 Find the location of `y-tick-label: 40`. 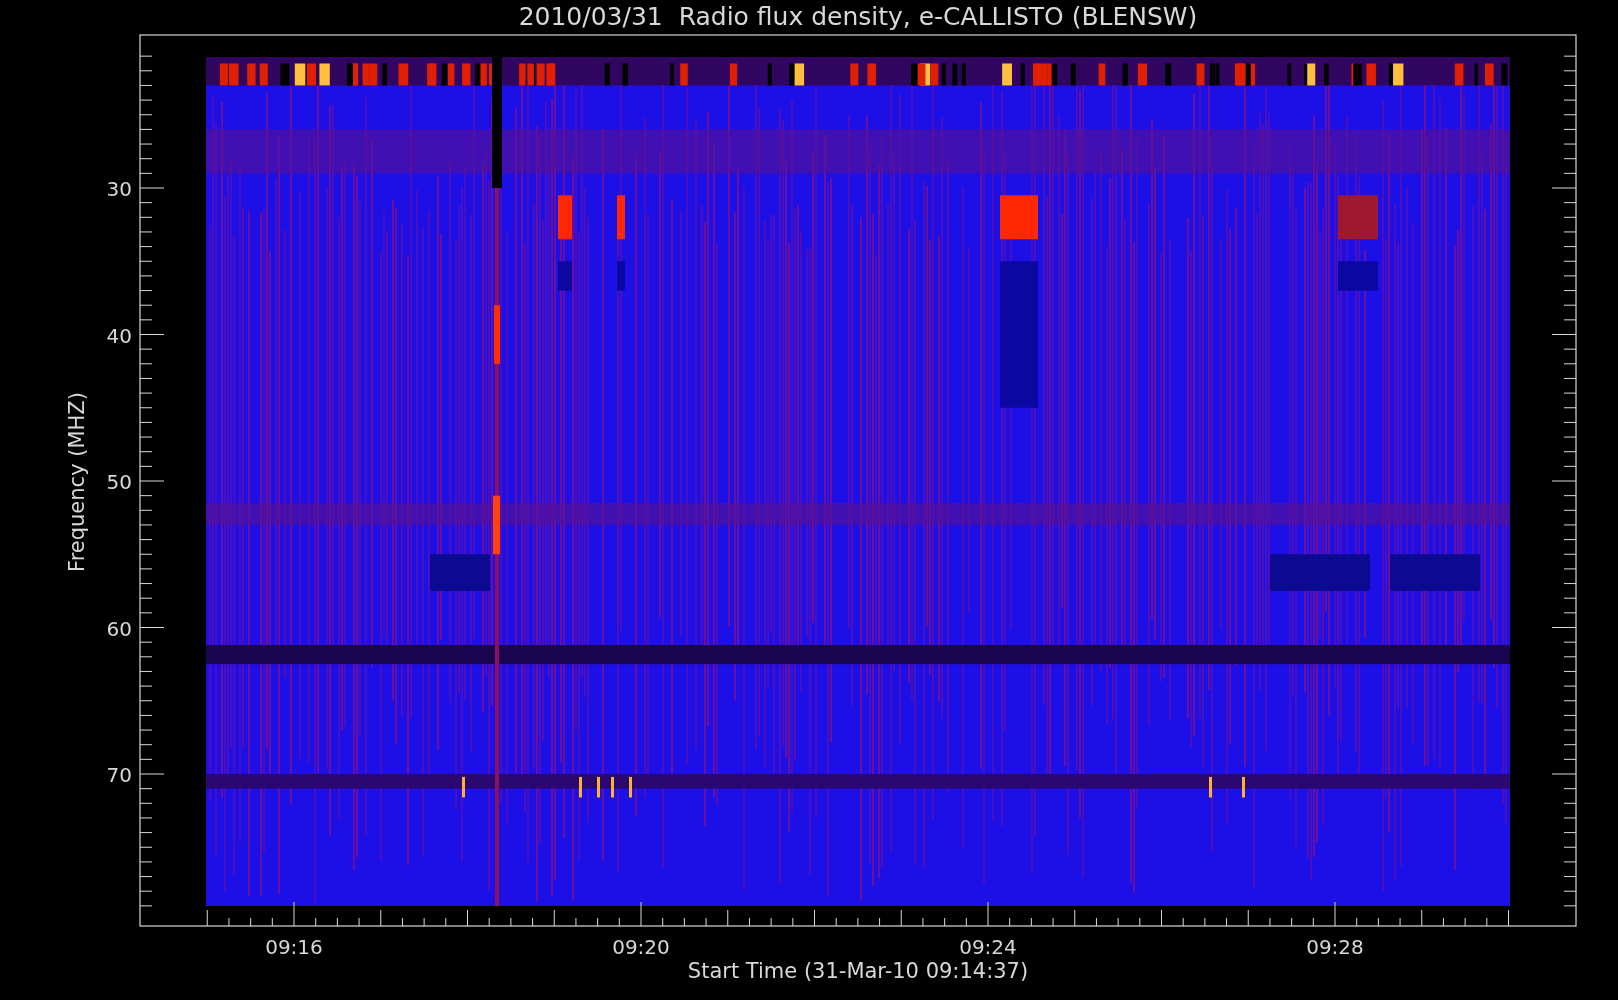

y-tick-label: 40 is located at coordinates (119, 335).